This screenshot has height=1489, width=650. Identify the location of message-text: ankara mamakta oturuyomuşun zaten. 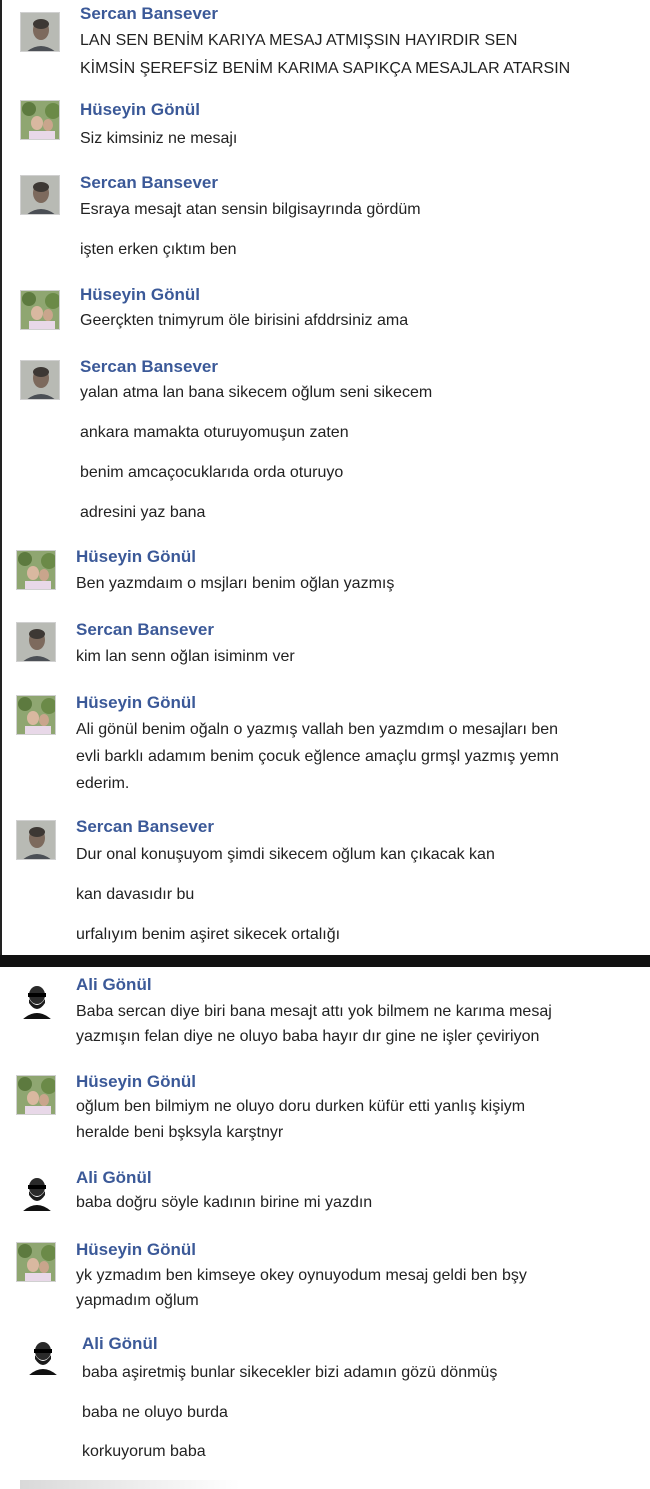
(214, 432).